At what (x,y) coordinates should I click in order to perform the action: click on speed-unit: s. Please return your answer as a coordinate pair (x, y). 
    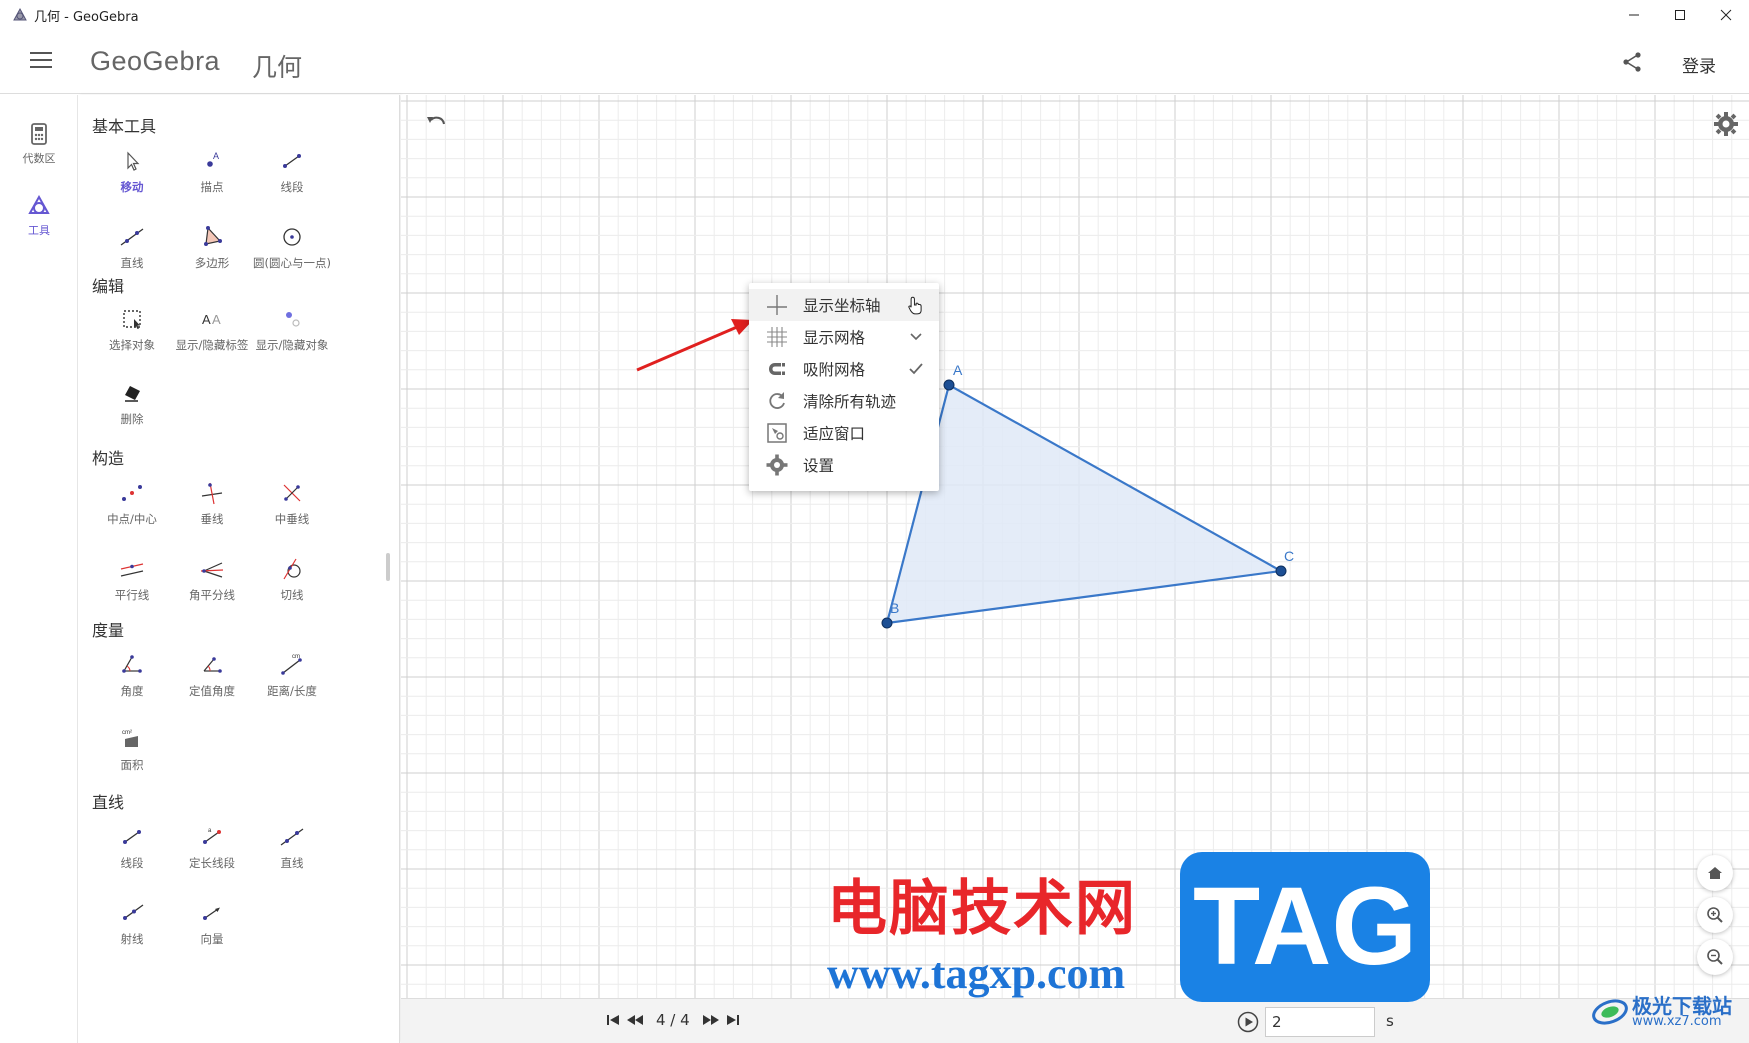
    Looking at the image, I should click on (1390, 1021).